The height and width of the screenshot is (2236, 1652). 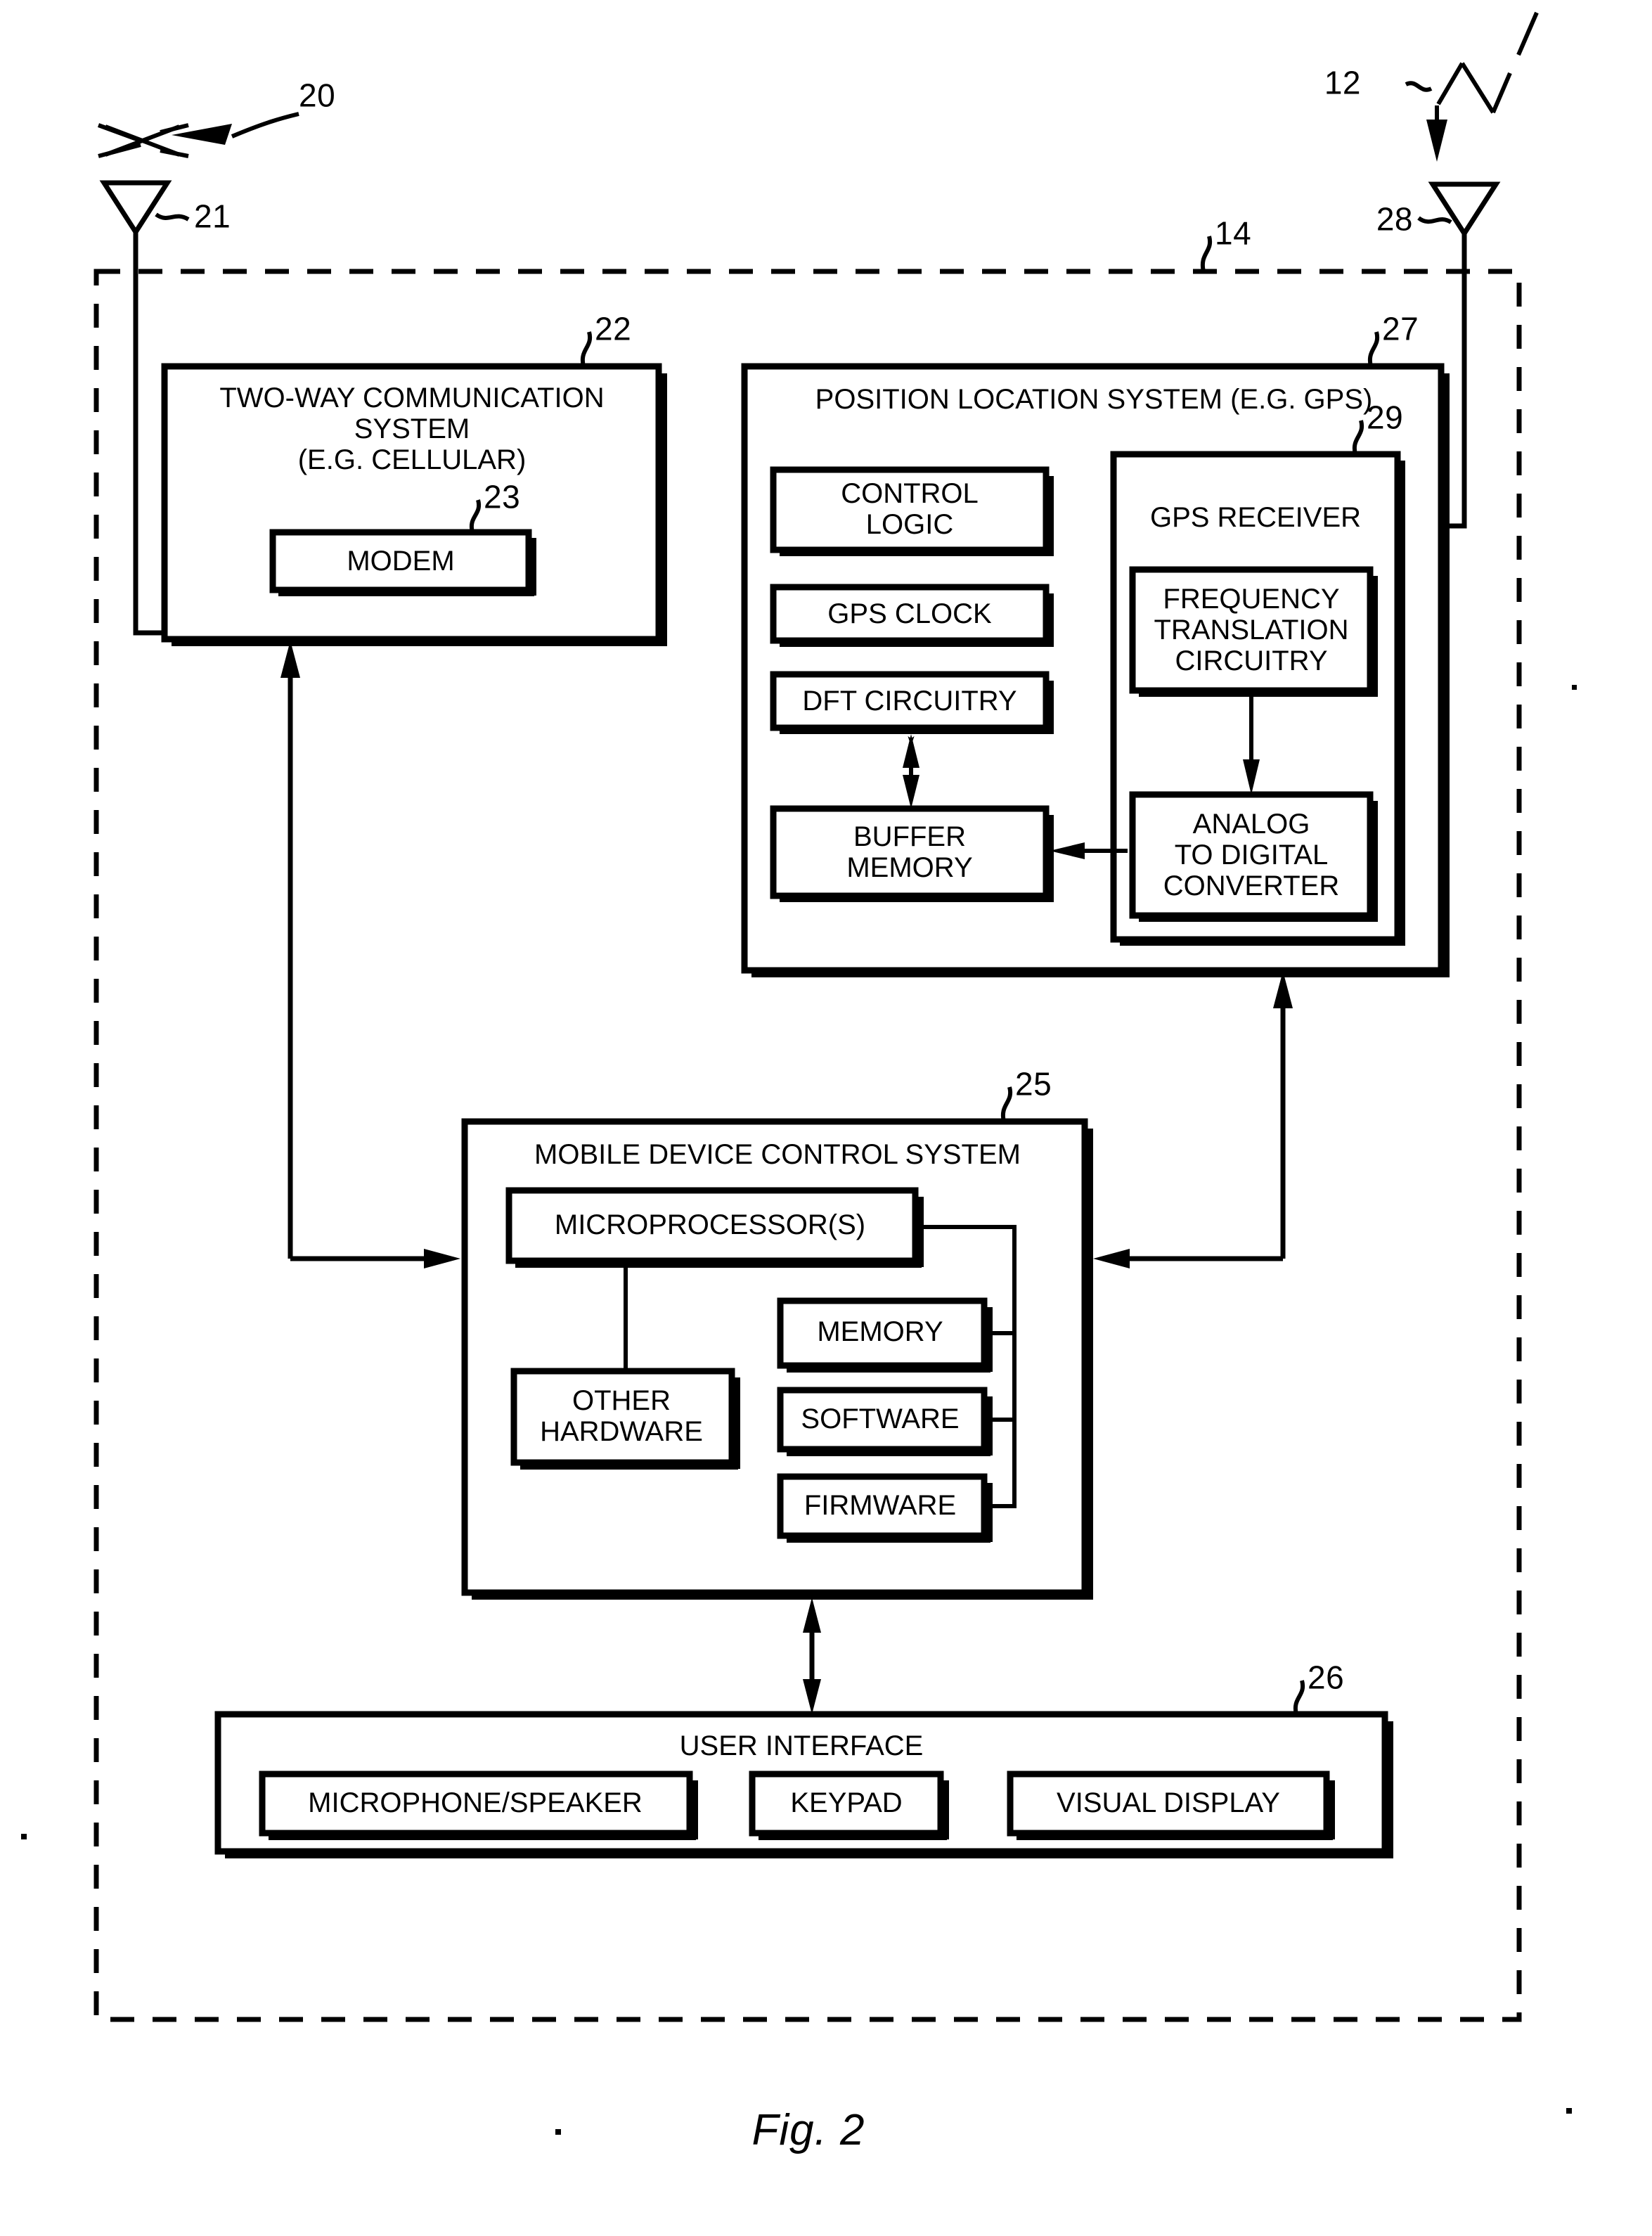 I want to click on gps-antenna-icon, so click(x=1464, y=226).